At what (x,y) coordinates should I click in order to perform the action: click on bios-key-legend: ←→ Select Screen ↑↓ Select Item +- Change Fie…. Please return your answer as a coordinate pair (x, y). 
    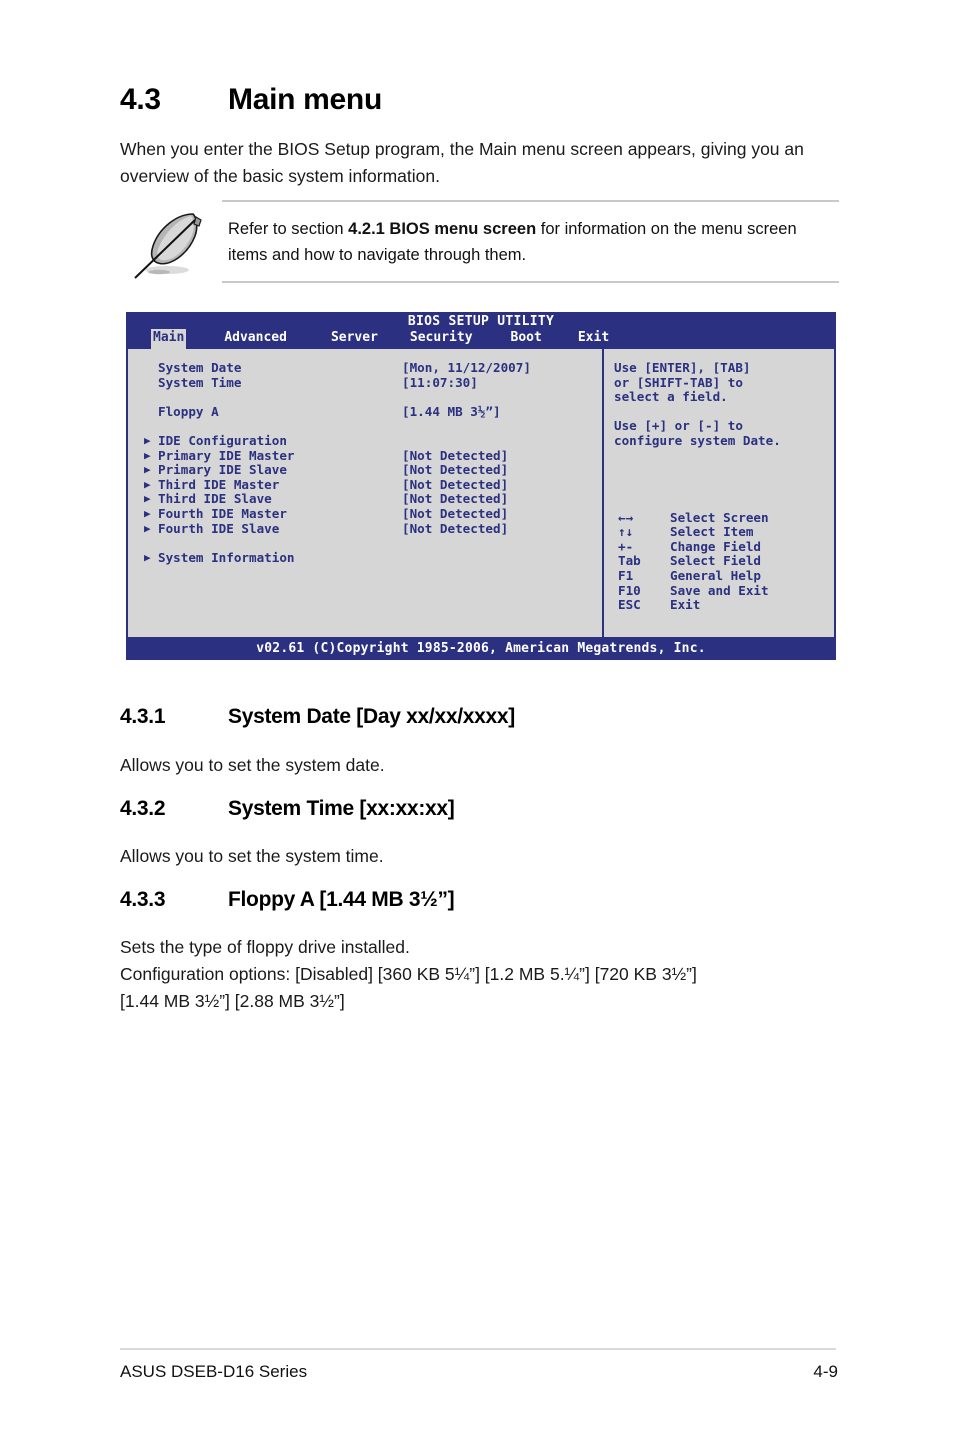
    Looking at the image, I should click on (720, 561).